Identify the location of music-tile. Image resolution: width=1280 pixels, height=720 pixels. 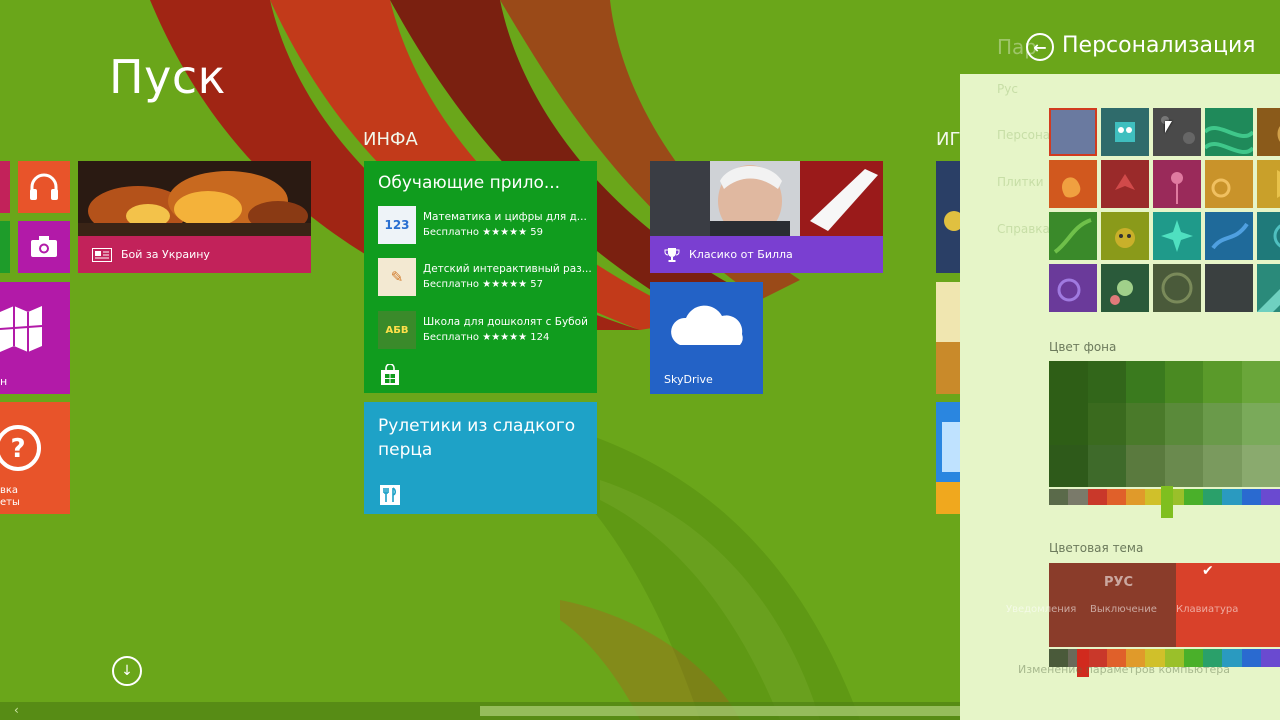
(44, 187).